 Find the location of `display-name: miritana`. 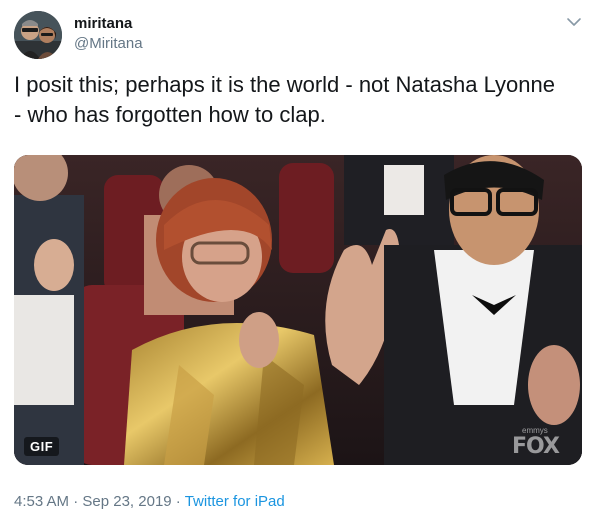

display-name: miritana is located at coordinates (103, 23).